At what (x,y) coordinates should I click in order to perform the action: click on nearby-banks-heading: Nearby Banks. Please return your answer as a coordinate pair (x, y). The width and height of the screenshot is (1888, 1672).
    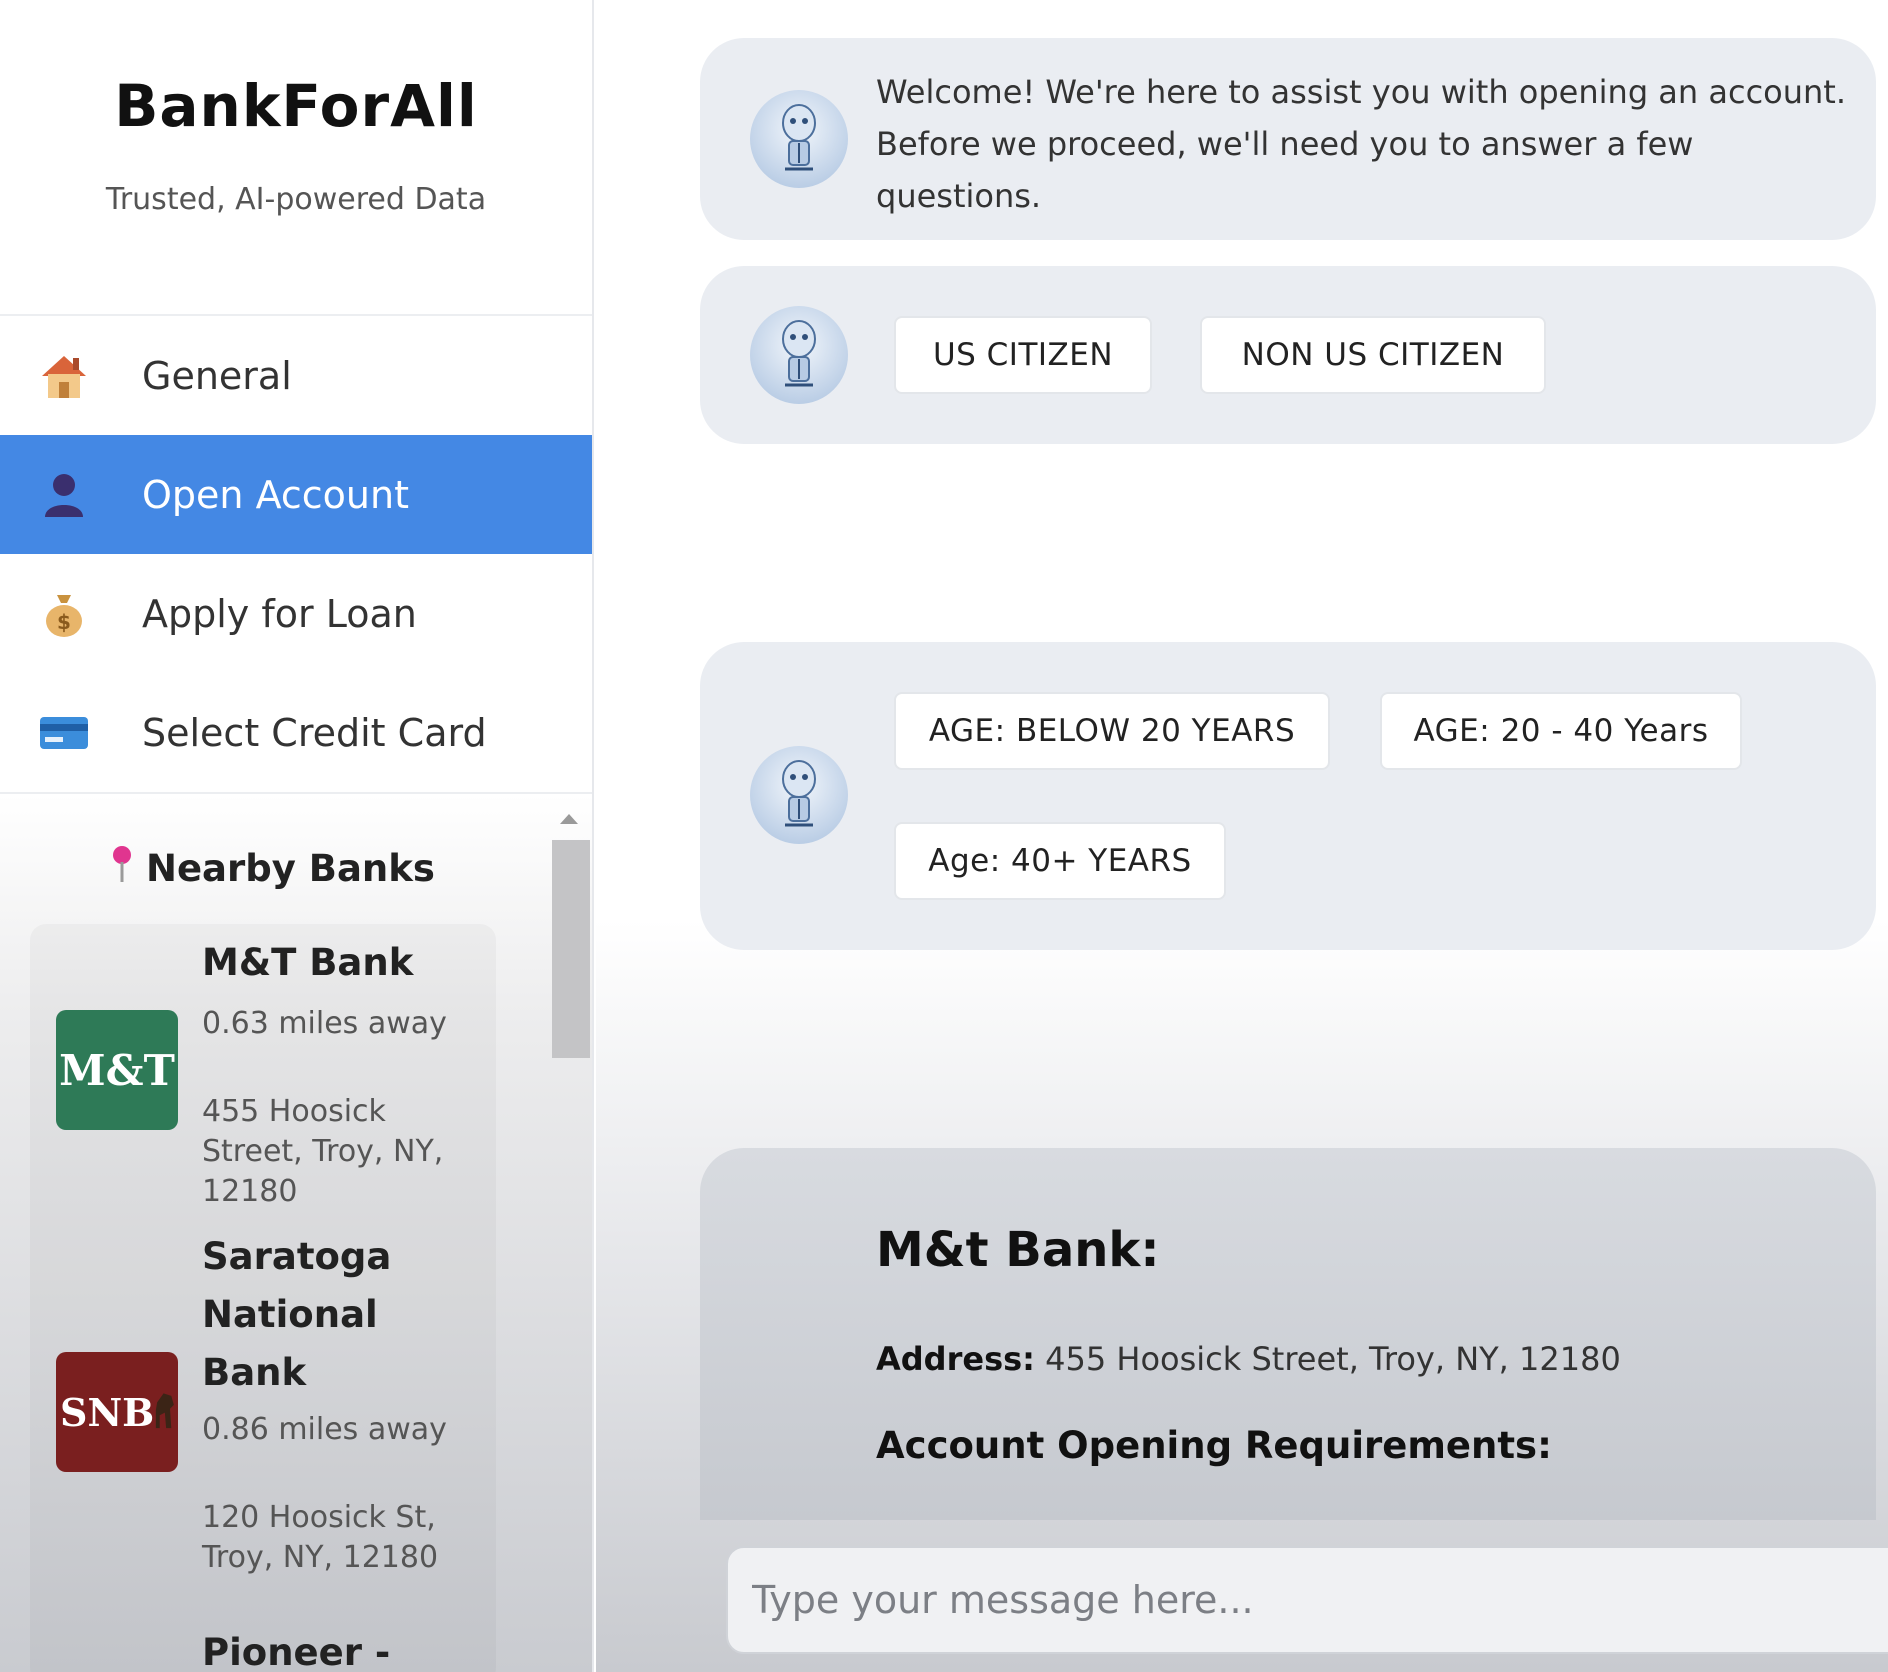
    Looking at the image, I should click on (272, 868).